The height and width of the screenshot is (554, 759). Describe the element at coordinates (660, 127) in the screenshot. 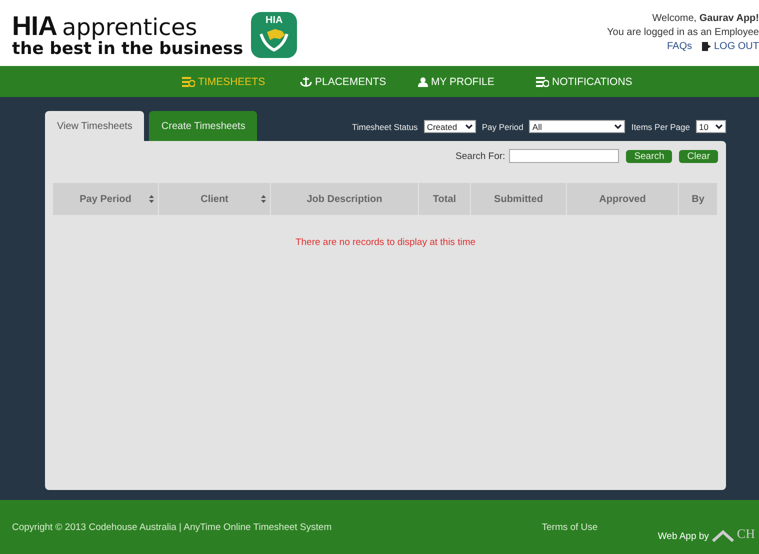

I see `filter-label: Items Per Page` at that location.